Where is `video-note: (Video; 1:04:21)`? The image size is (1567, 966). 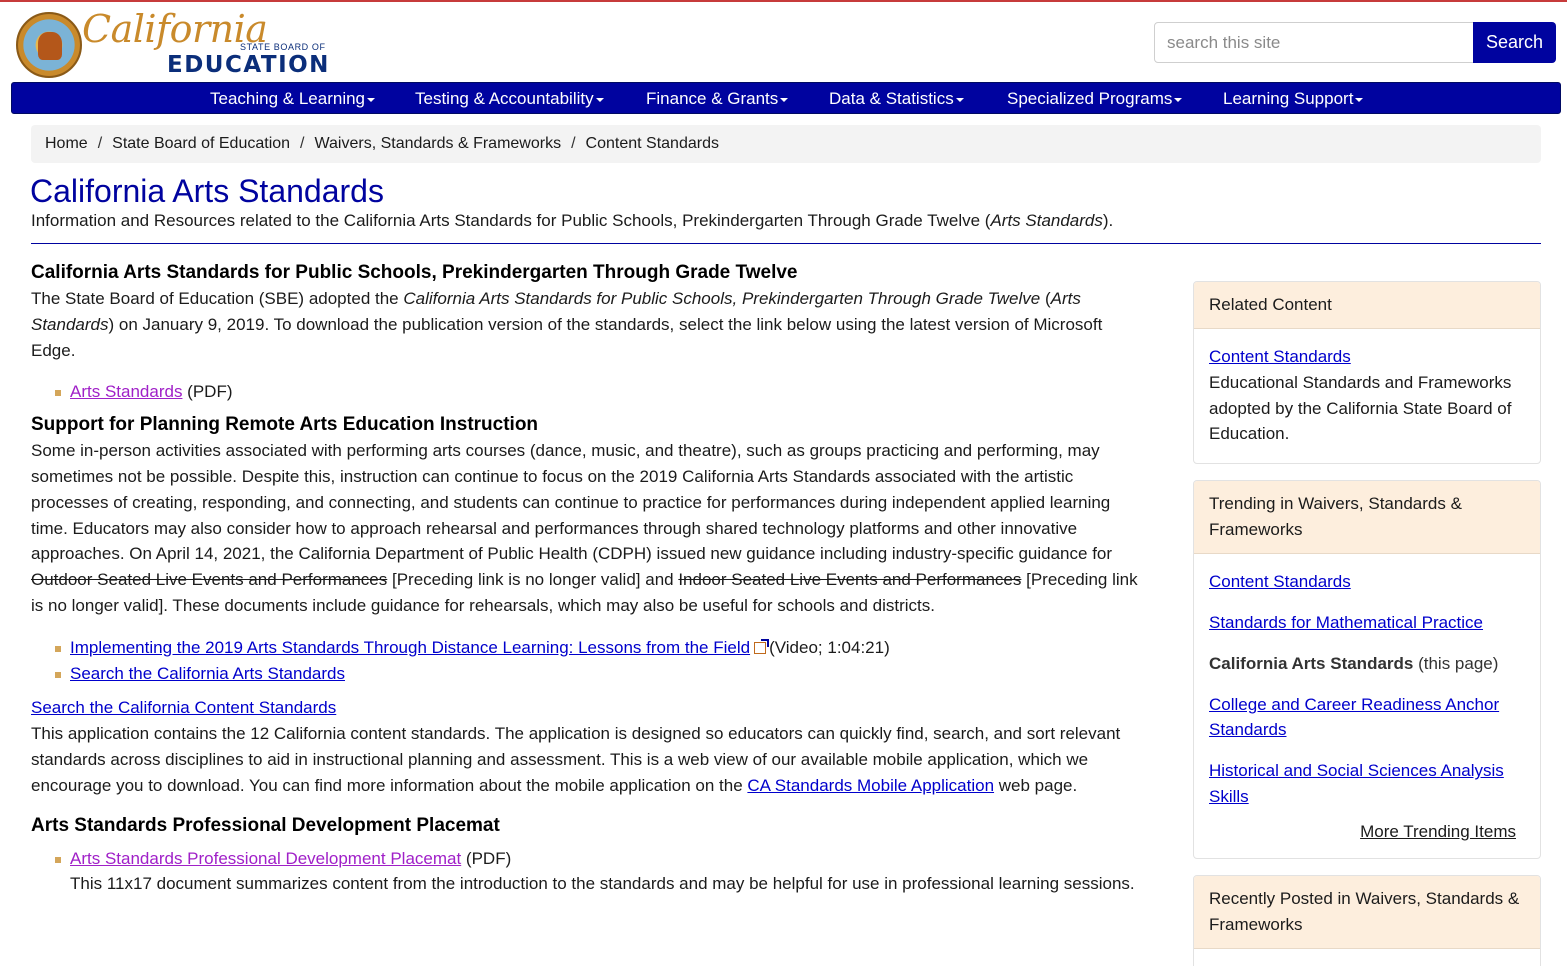 video-note: (Video; 1:04:21) is located at coordinates (829, 647).